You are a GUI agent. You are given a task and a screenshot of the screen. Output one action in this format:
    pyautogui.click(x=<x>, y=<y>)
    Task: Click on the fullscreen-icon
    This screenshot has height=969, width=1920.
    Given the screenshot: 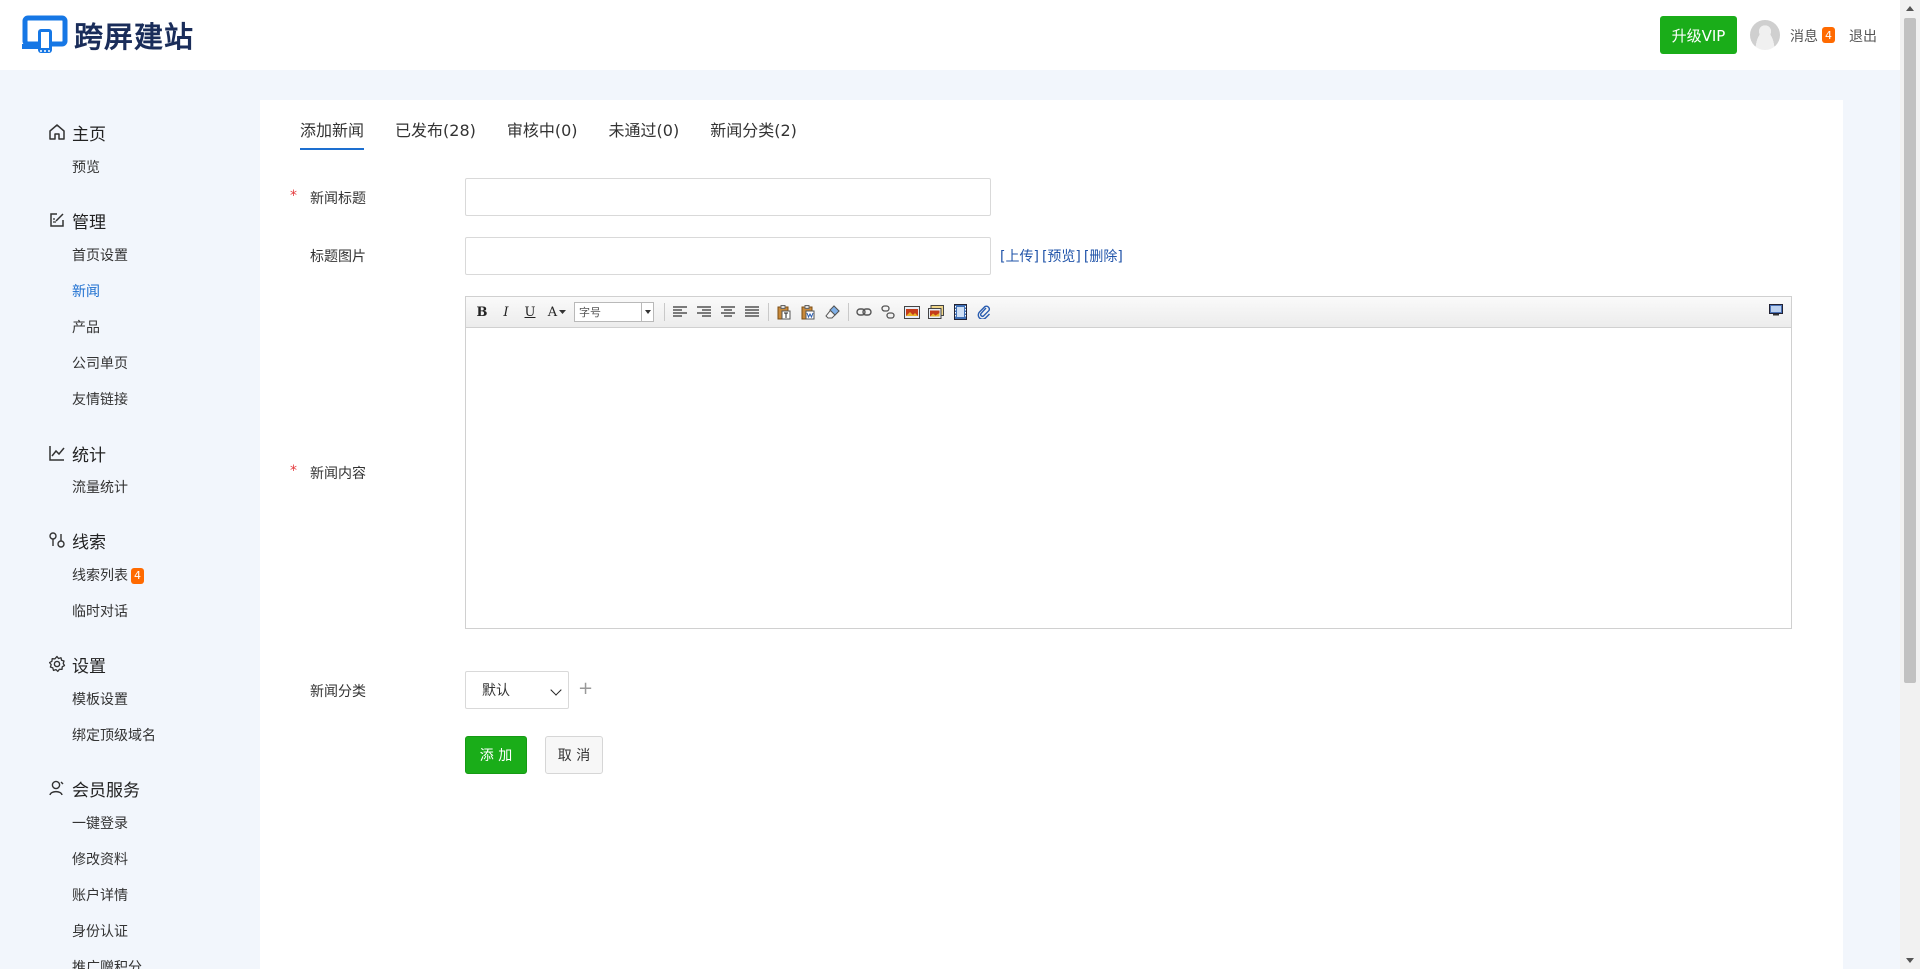 What is the action you would take?
    pyautogui.click(x=1776, y=310)
    